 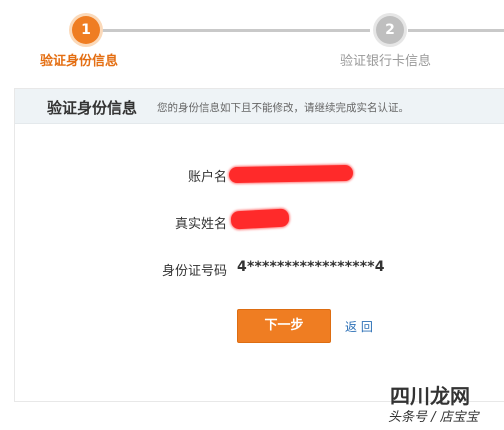 I want to click on account-name-label: 账户名, so click(x=207, y=177).